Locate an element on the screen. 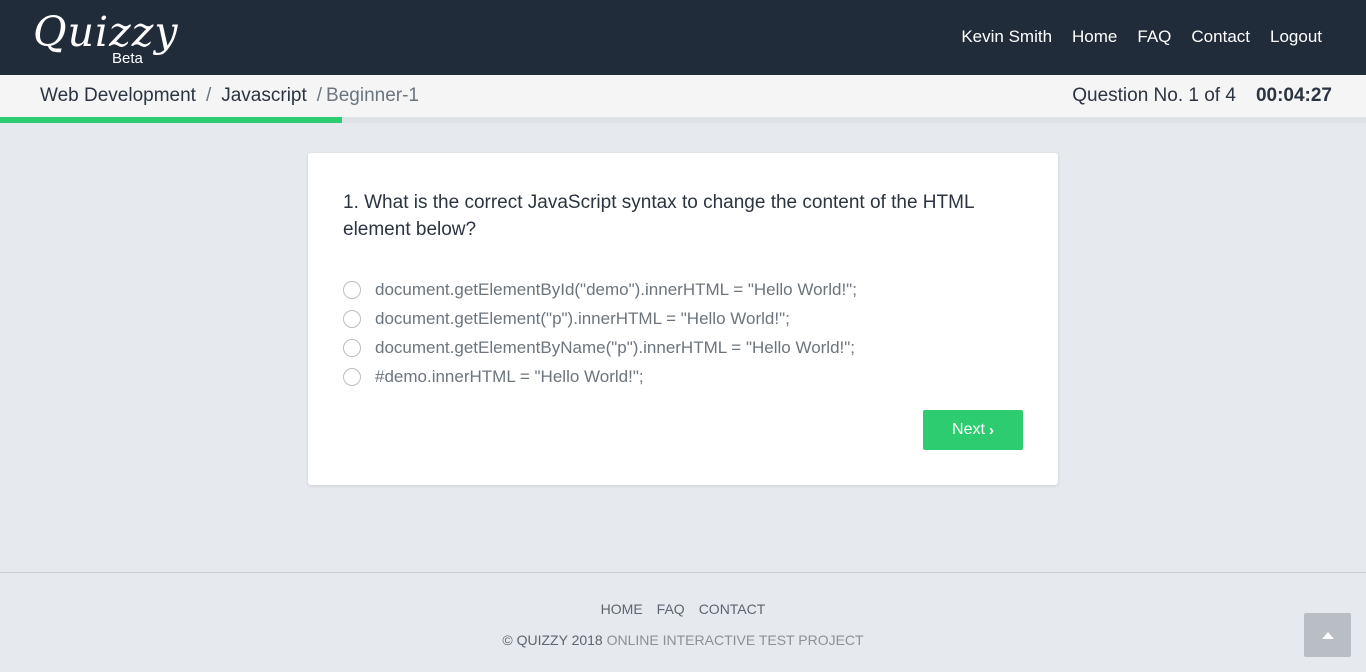 Image resolution: width=1366 pixels, height=672 pixels. answer-option: #demo.innerHTML = "Hello World!"; is located at coordinates (600, 376).